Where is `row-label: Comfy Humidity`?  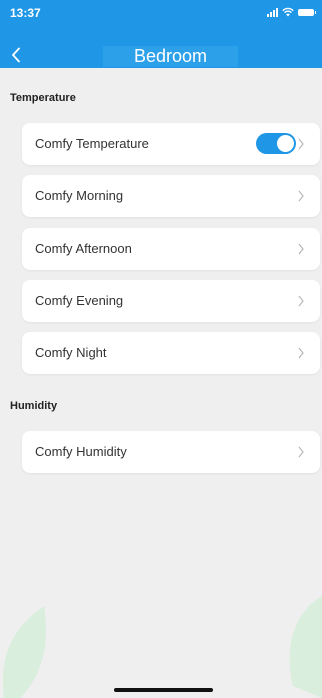
row-label: Comfy Humidity is located at coordinates (81, 451).